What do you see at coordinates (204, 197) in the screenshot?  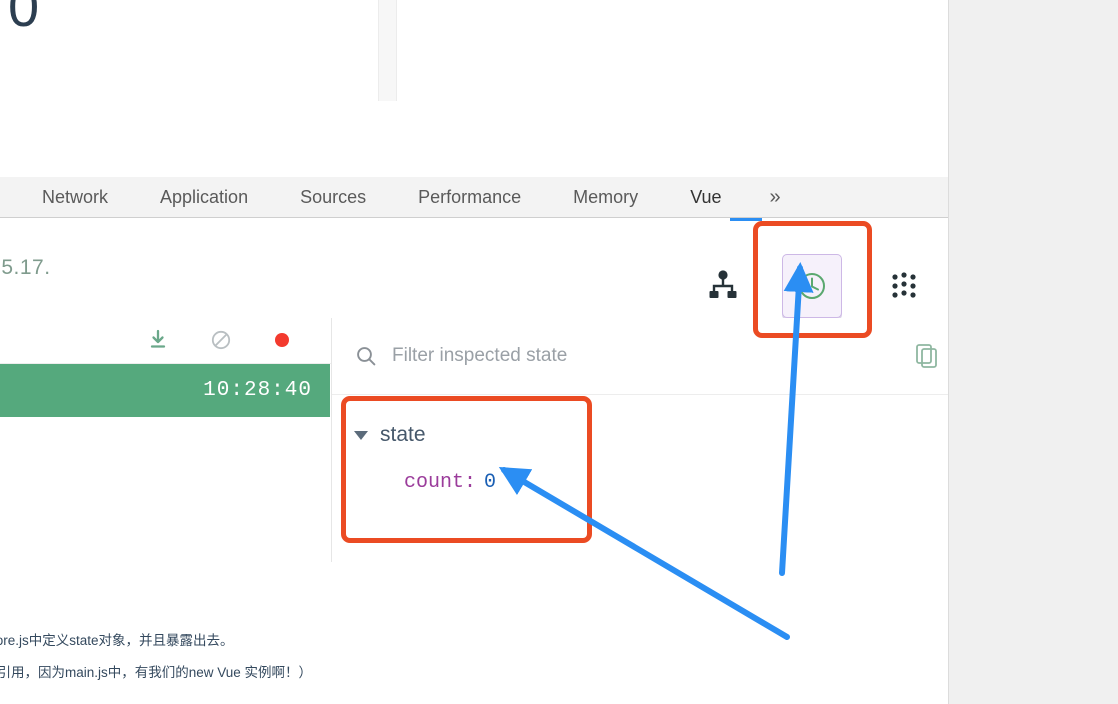 I see `tab-application: Application` at bounding box center [204, 197].